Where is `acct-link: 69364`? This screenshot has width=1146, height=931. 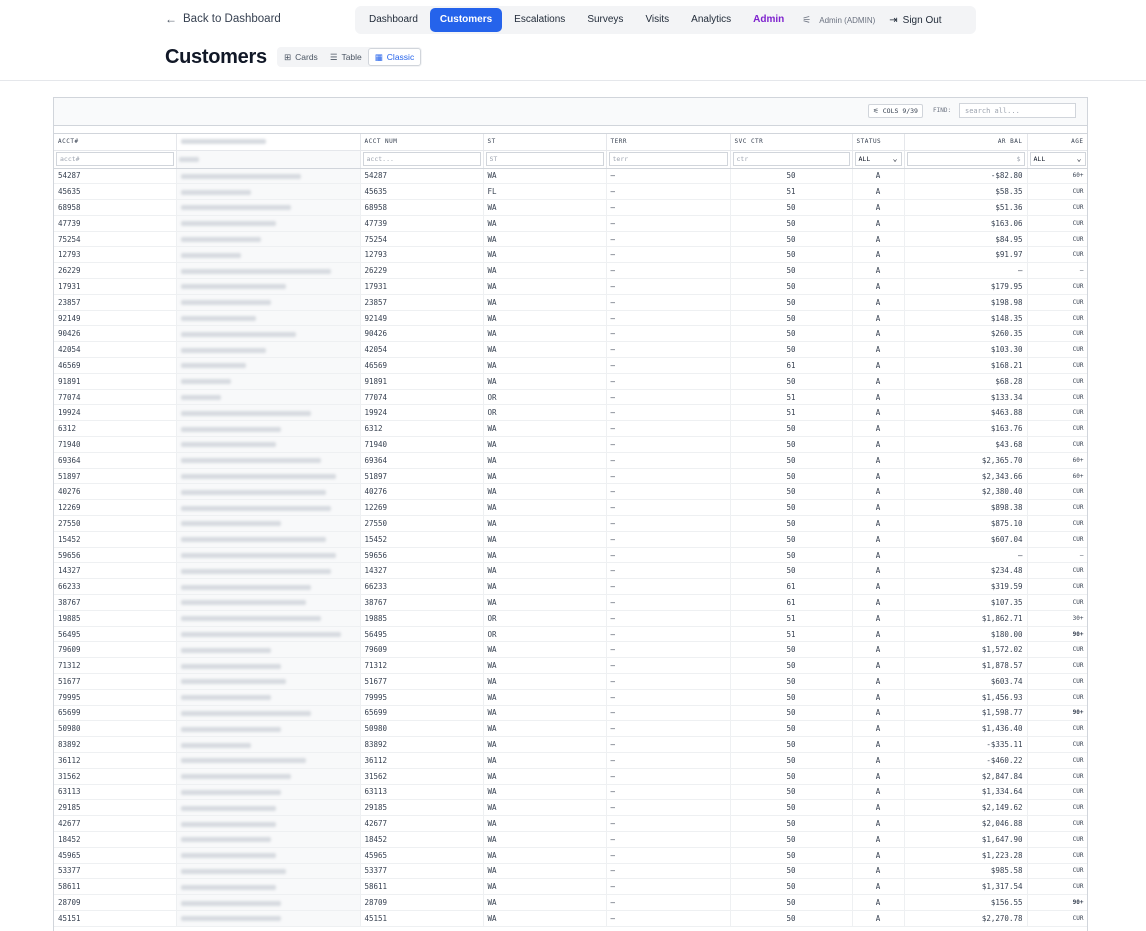 acct-link: 69364 is located at coordinates (115, 460).